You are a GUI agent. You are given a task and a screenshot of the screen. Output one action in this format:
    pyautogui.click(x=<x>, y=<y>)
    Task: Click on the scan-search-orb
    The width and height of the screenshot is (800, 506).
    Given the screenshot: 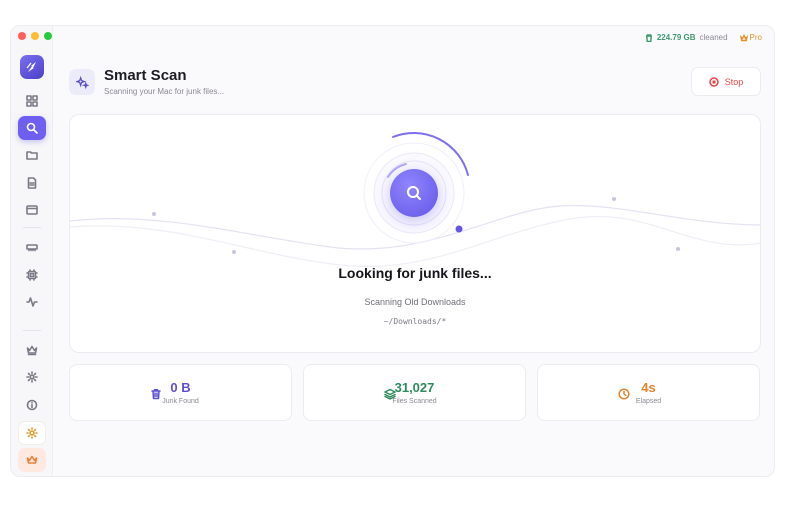 What is the action you would take?
    pyautogui.click(x=414, y=193)
    